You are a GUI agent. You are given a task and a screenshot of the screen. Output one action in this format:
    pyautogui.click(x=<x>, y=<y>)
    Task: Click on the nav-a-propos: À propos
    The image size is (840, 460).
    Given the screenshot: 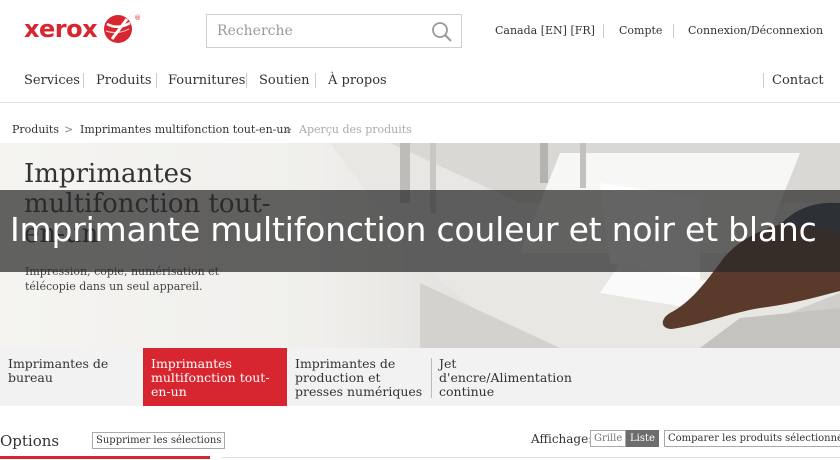 What is the action you would take?
    pyautogui.click(x=357, y=80)
    